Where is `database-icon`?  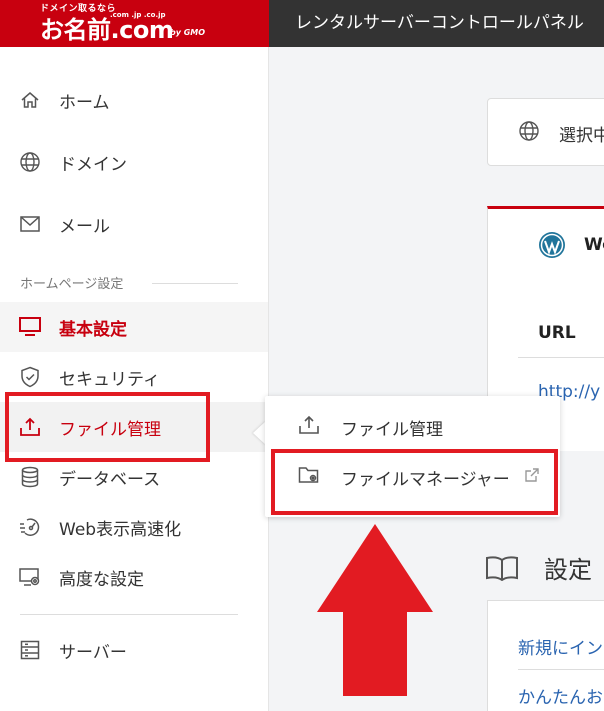
database-icon is located at coordinates (30, 477).